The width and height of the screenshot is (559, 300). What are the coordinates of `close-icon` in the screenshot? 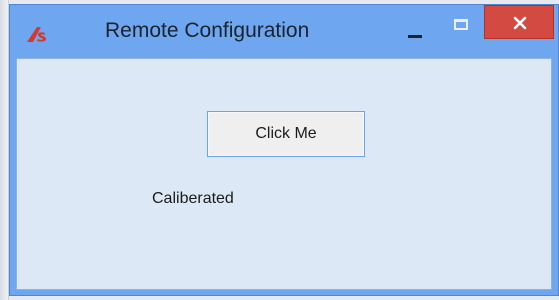 It's located at (520, 23).